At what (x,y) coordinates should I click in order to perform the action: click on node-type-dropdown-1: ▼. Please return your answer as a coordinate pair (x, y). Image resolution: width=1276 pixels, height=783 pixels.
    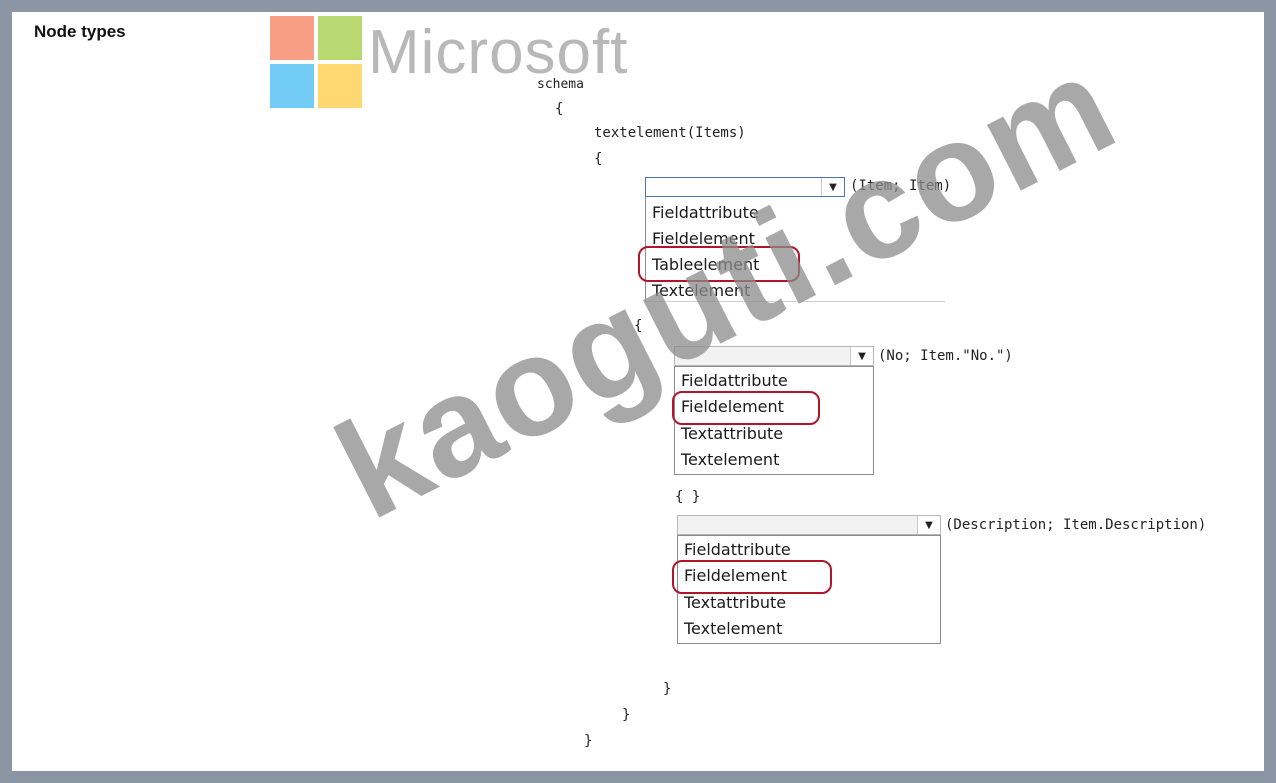
    Looking at the image, I should click on (745, 187).